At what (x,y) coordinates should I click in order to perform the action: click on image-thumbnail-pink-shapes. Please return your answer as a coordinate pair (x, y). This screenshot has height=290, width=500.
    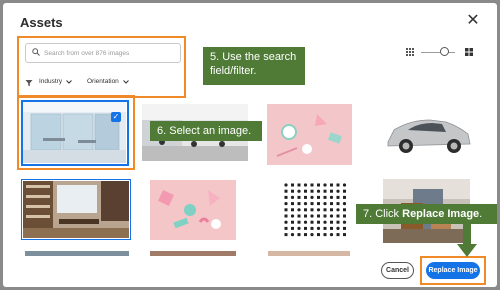
    Looking at the image, I should click on (309, 134).